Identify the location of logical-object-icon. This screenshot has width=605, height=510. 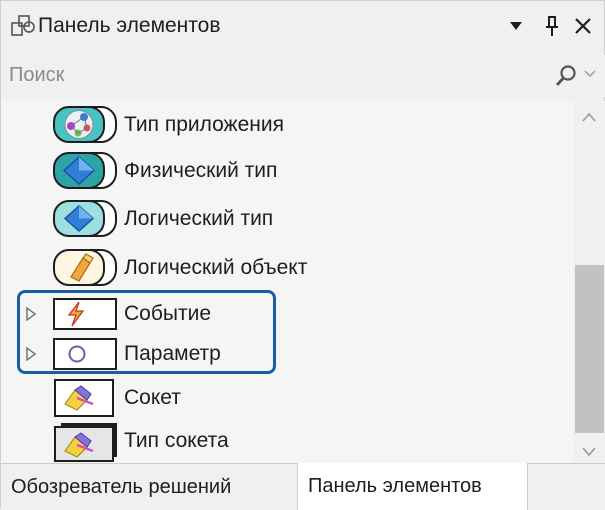
(85, 267).